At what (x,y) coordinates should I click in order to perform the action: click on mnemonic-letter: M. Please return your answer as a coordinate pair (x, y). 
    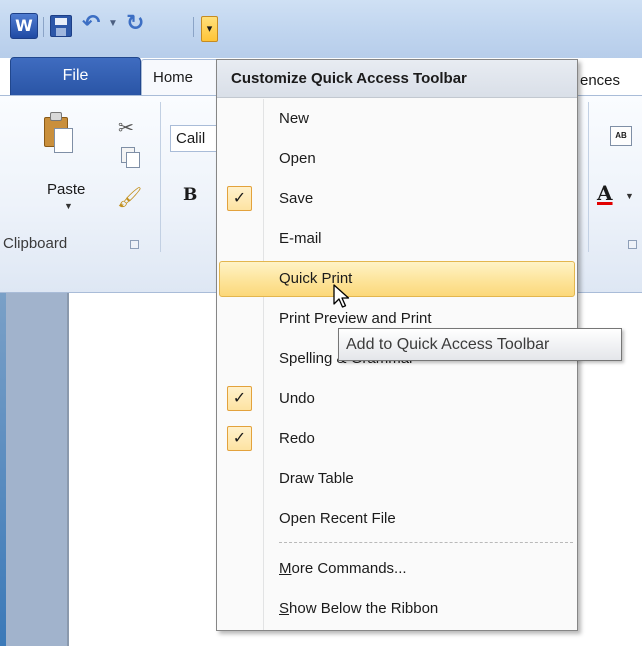
    Looking at the image, I should click on (285, 568).